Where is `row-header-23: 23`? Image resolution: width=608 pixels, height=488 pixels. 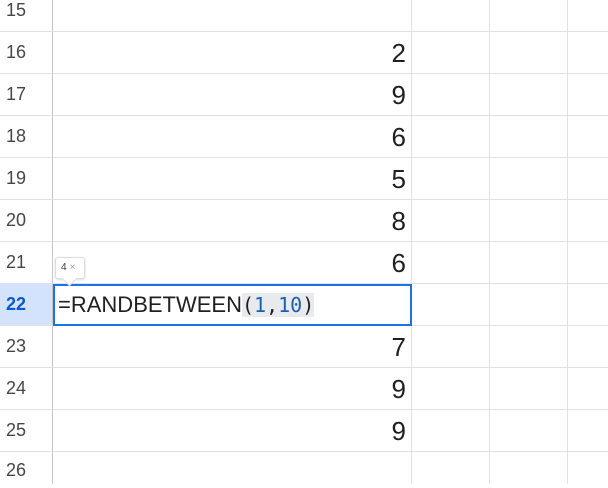 row-header-23: 23 is located at coordinates (26, 347).